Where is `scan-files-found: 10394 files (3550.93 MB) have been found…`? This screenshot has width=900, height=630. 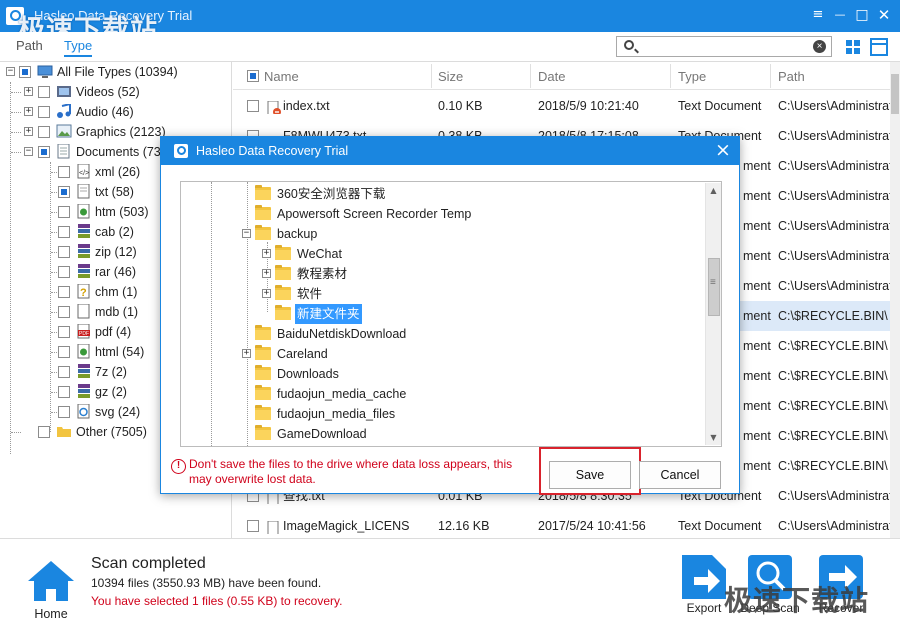 scan-files-found: 10394 files (3550.93 MB) have been found… is located at coordinates (206, 583).